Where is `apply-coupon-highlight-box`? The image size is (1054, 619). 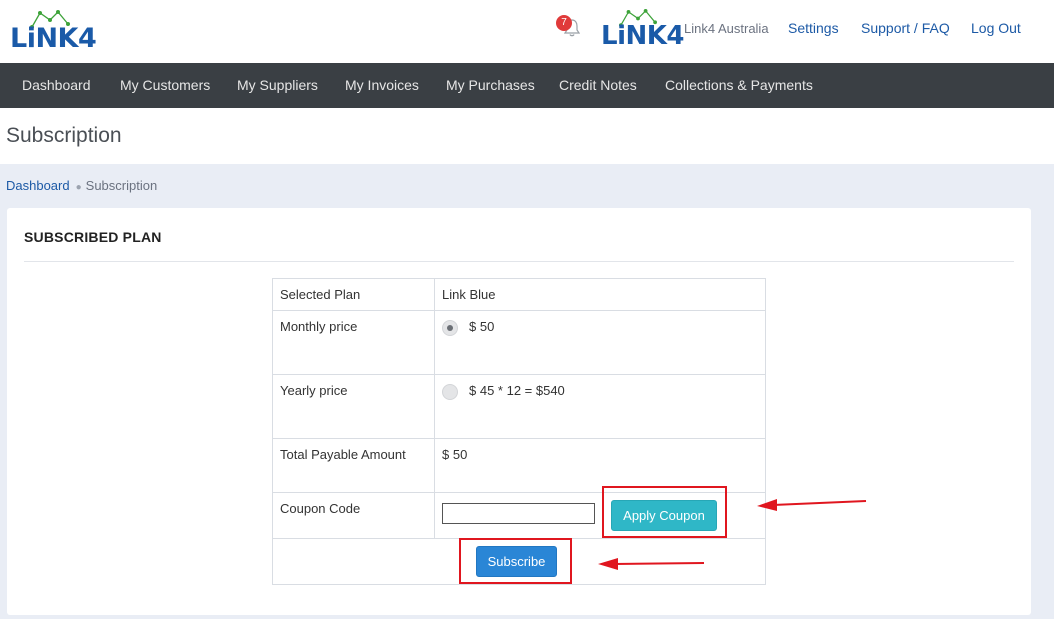
apply-coupon-highlight-box is located at coordinates (664, 512).